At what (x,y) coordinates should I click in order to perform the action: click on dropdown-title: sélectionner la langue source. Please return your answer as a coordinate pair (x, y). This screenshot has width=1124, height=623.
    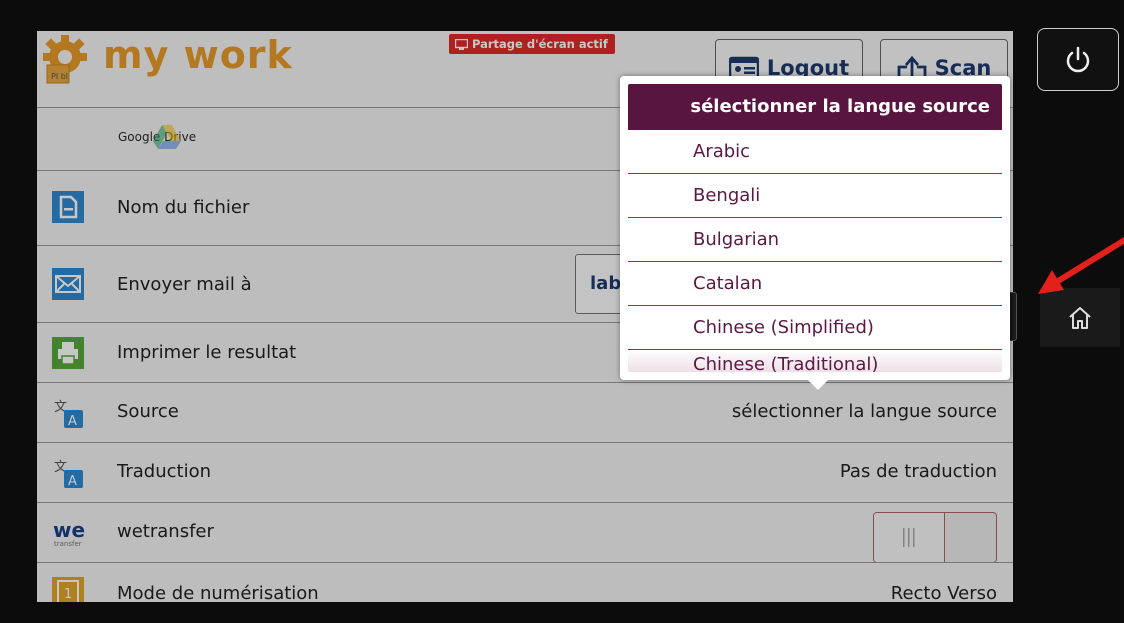
    Looking at the image, I should click on (815, 107).